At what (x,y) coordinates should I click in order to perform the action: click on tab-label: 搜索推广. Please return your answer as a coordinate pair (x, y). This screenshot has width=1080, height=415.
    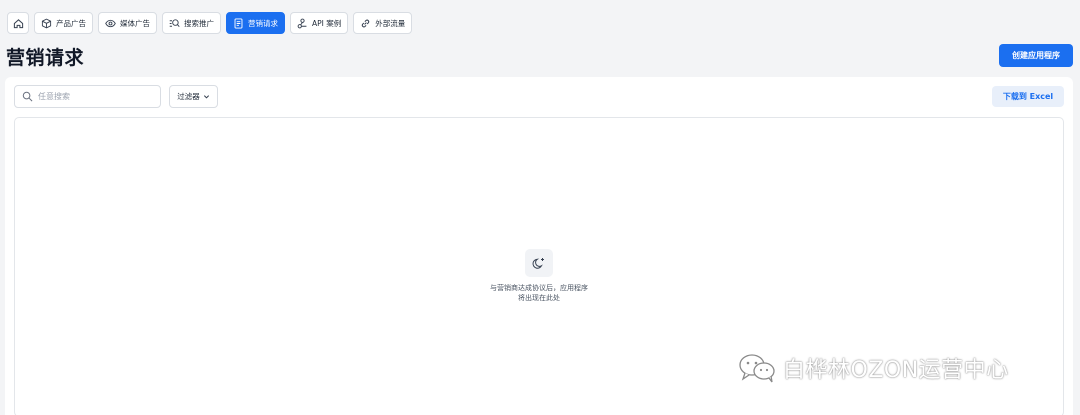
    Looking at the image, I should click on (199, 23).